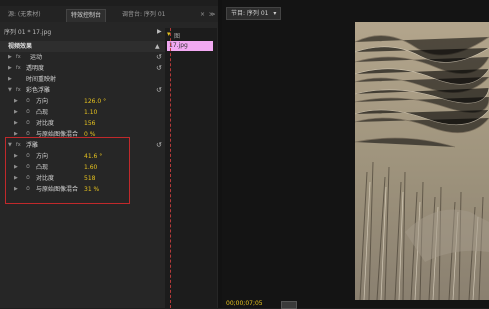 This screenshot has width=489, height=309. I want to click on property-label: 方向, so click(42, 101).